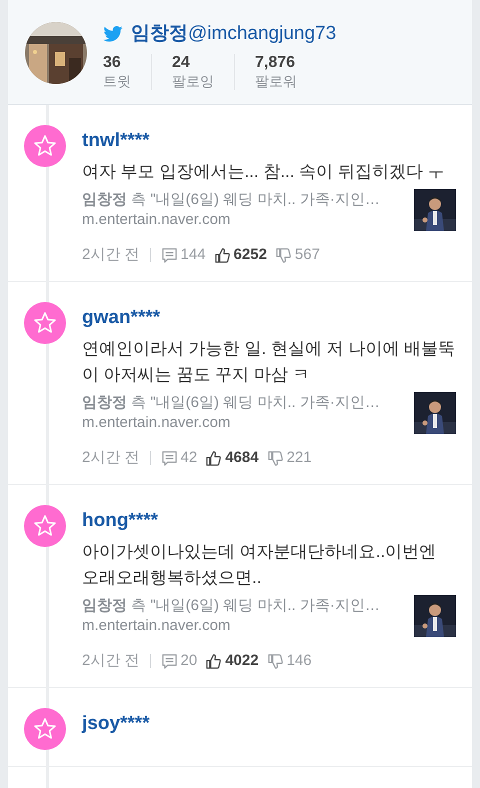  Describe the element at coordinates (193, 63) in the screenshot. I see `stat-value: 24` at that location.